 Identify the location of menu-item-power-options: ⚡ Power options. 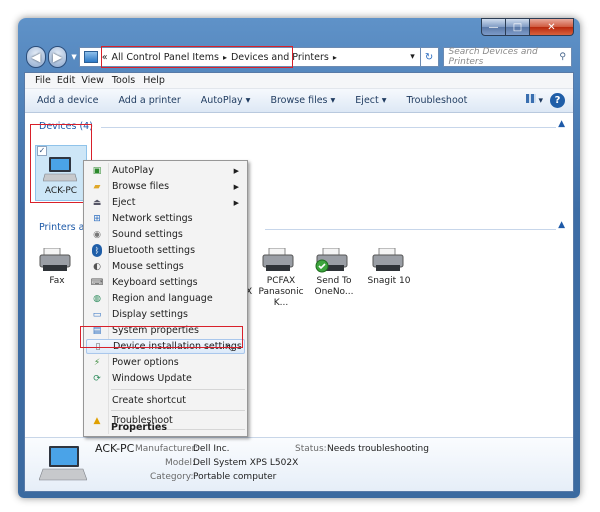
(165, 362).